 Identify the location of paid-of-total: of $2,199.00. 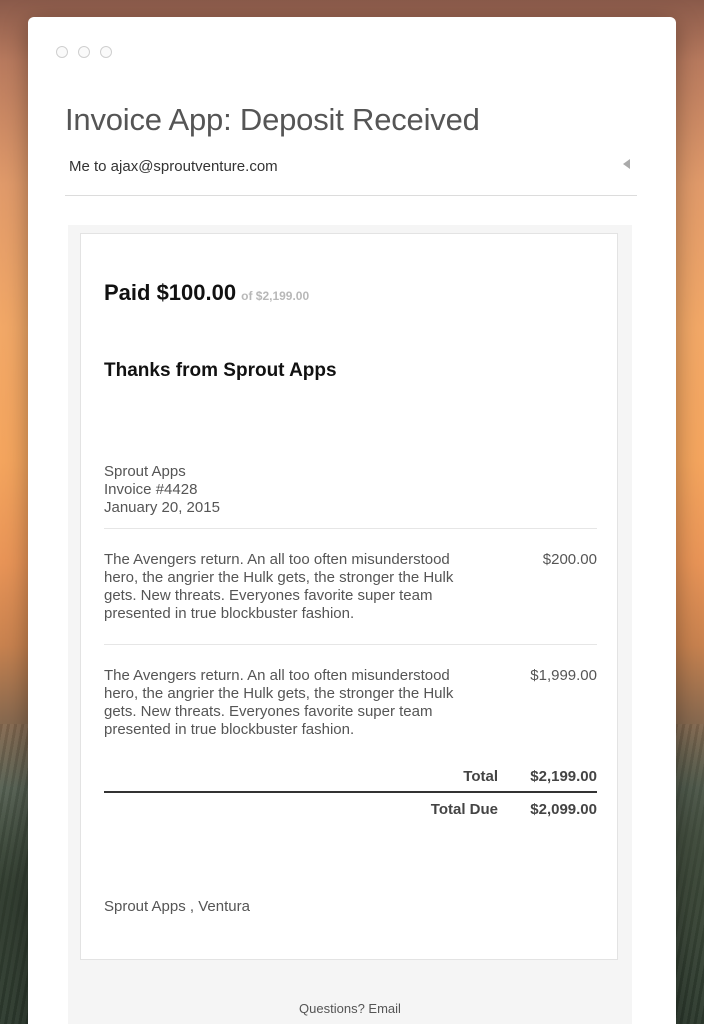
(275, 296).